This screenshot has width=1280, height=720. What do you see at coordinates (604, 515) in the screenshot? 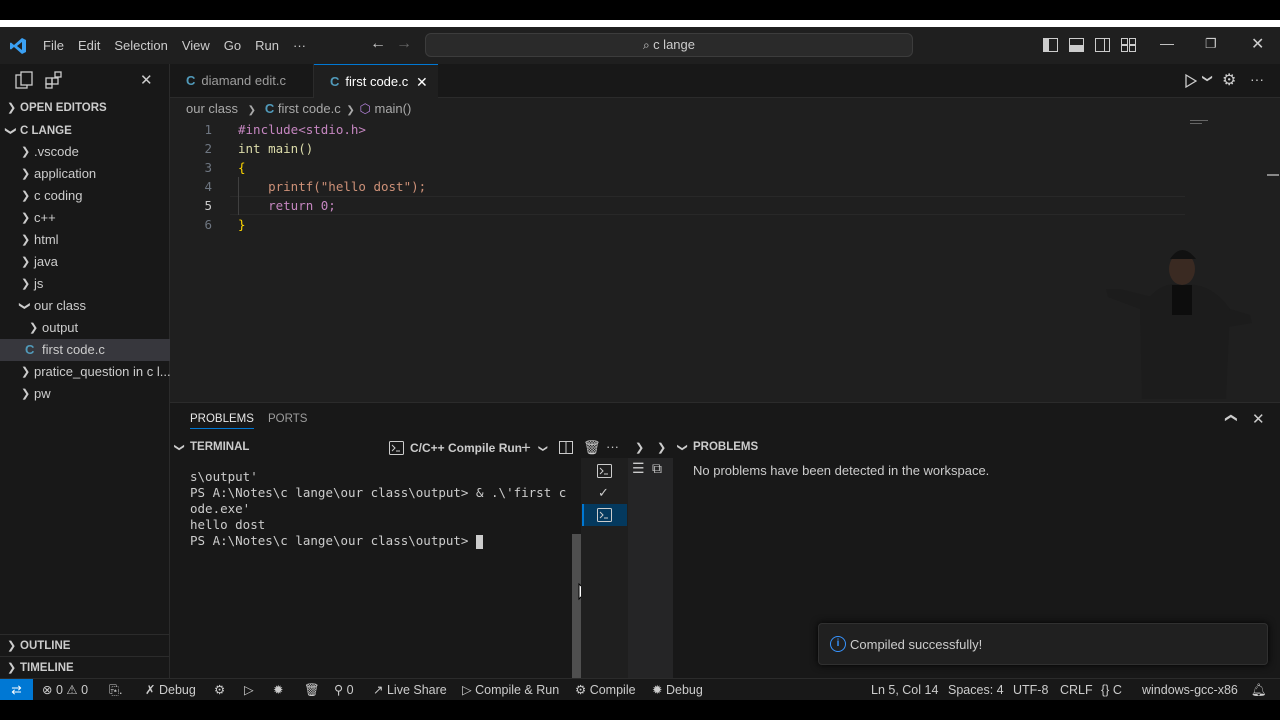
I see `terminal-instance-active` at bounding box center [604, 515].